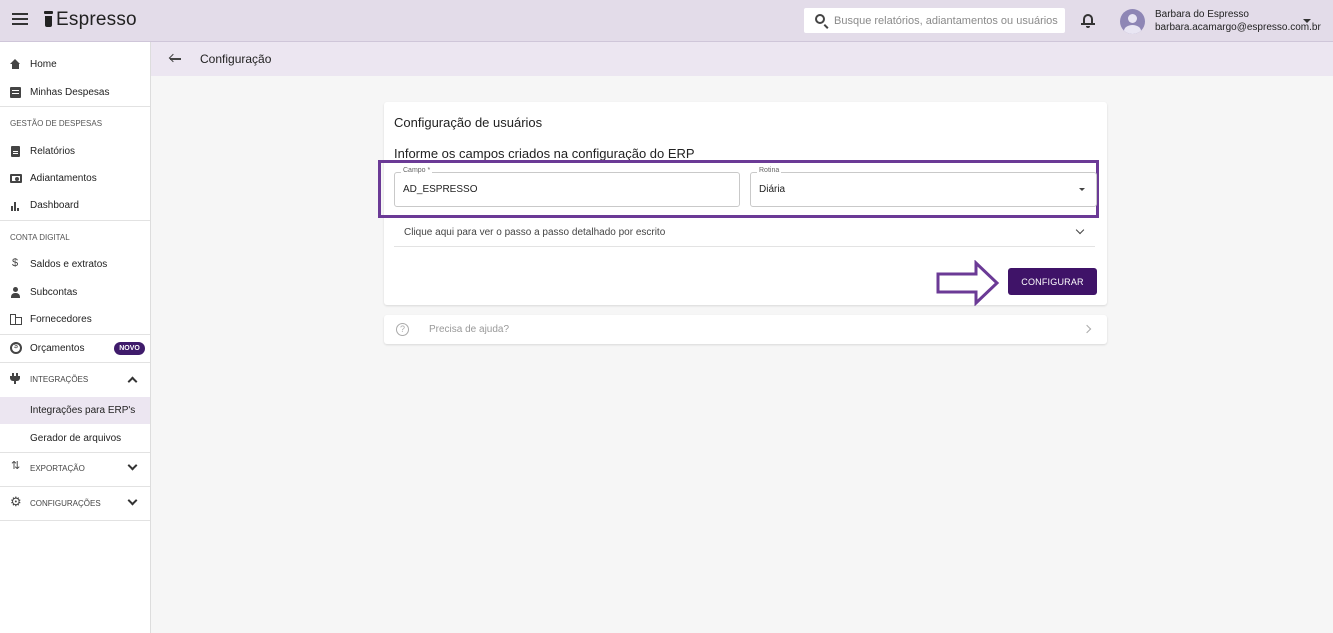  What do you see at coordinates (402, 329) in the screenshot?
I see `help-question-icon: ?` at bounding box center [402, 329].